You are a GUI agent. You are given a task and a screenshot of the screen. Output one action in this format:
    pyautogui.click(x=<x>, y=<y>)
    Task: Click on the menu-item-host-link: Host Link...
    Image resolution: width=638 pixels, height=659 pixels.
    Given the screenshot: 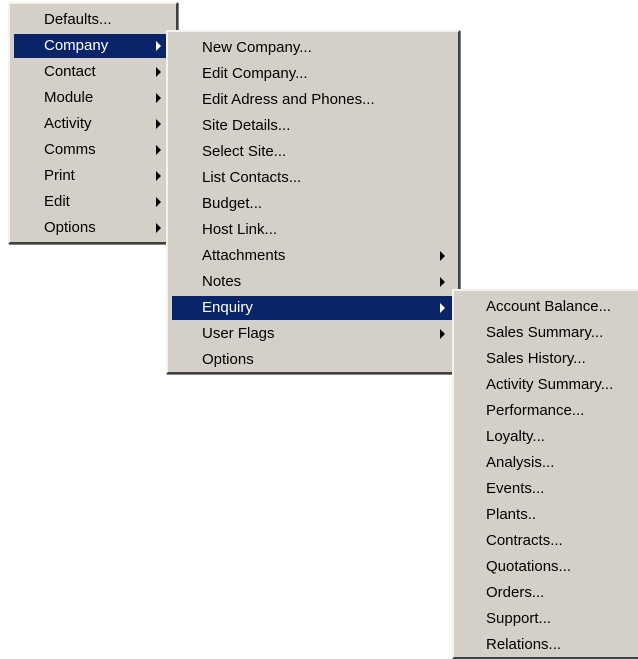 What is the action you would take?
    pyautogui.click(x=313, y=230)
    